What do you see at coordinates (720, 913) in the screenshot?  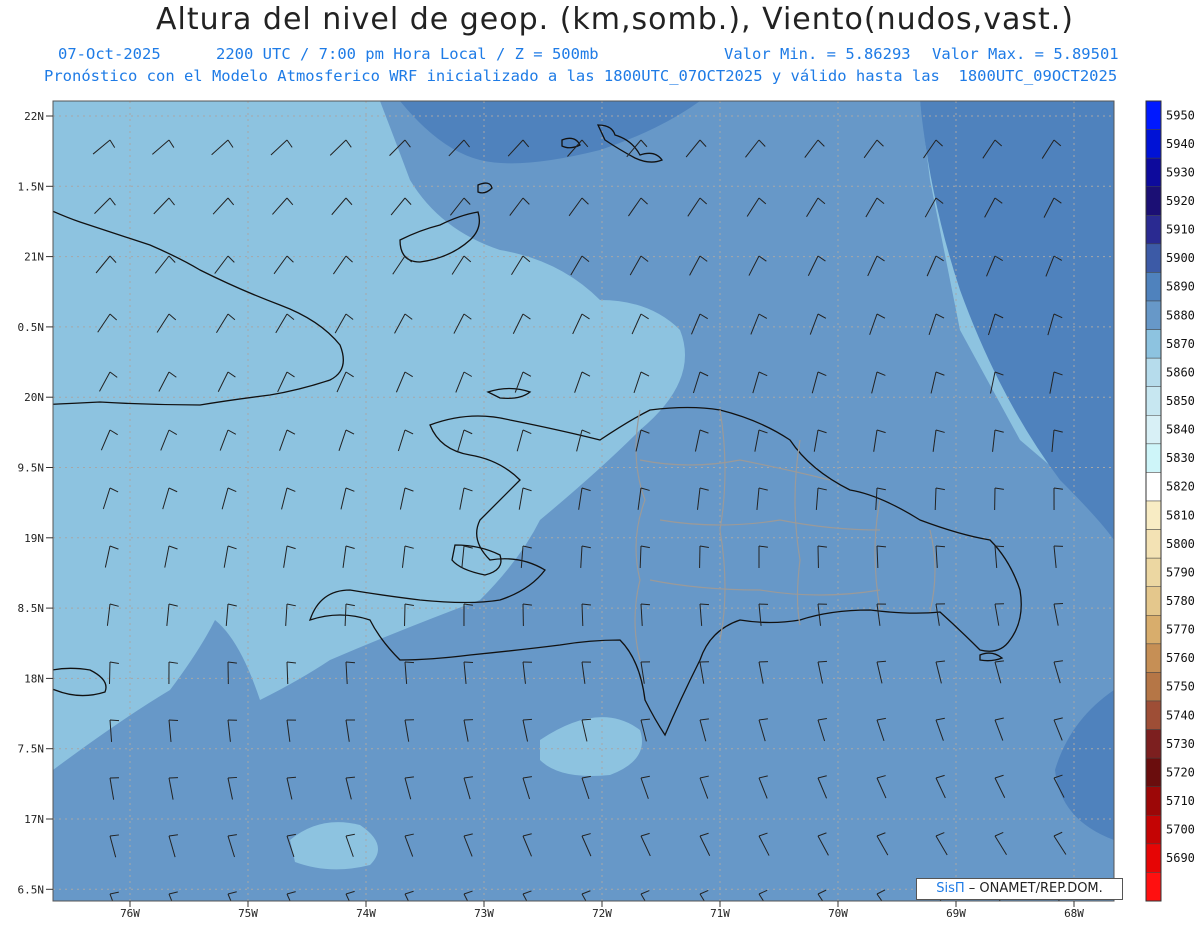 I see `lon-tick-label: 71W` at bounding box center [720, 913].